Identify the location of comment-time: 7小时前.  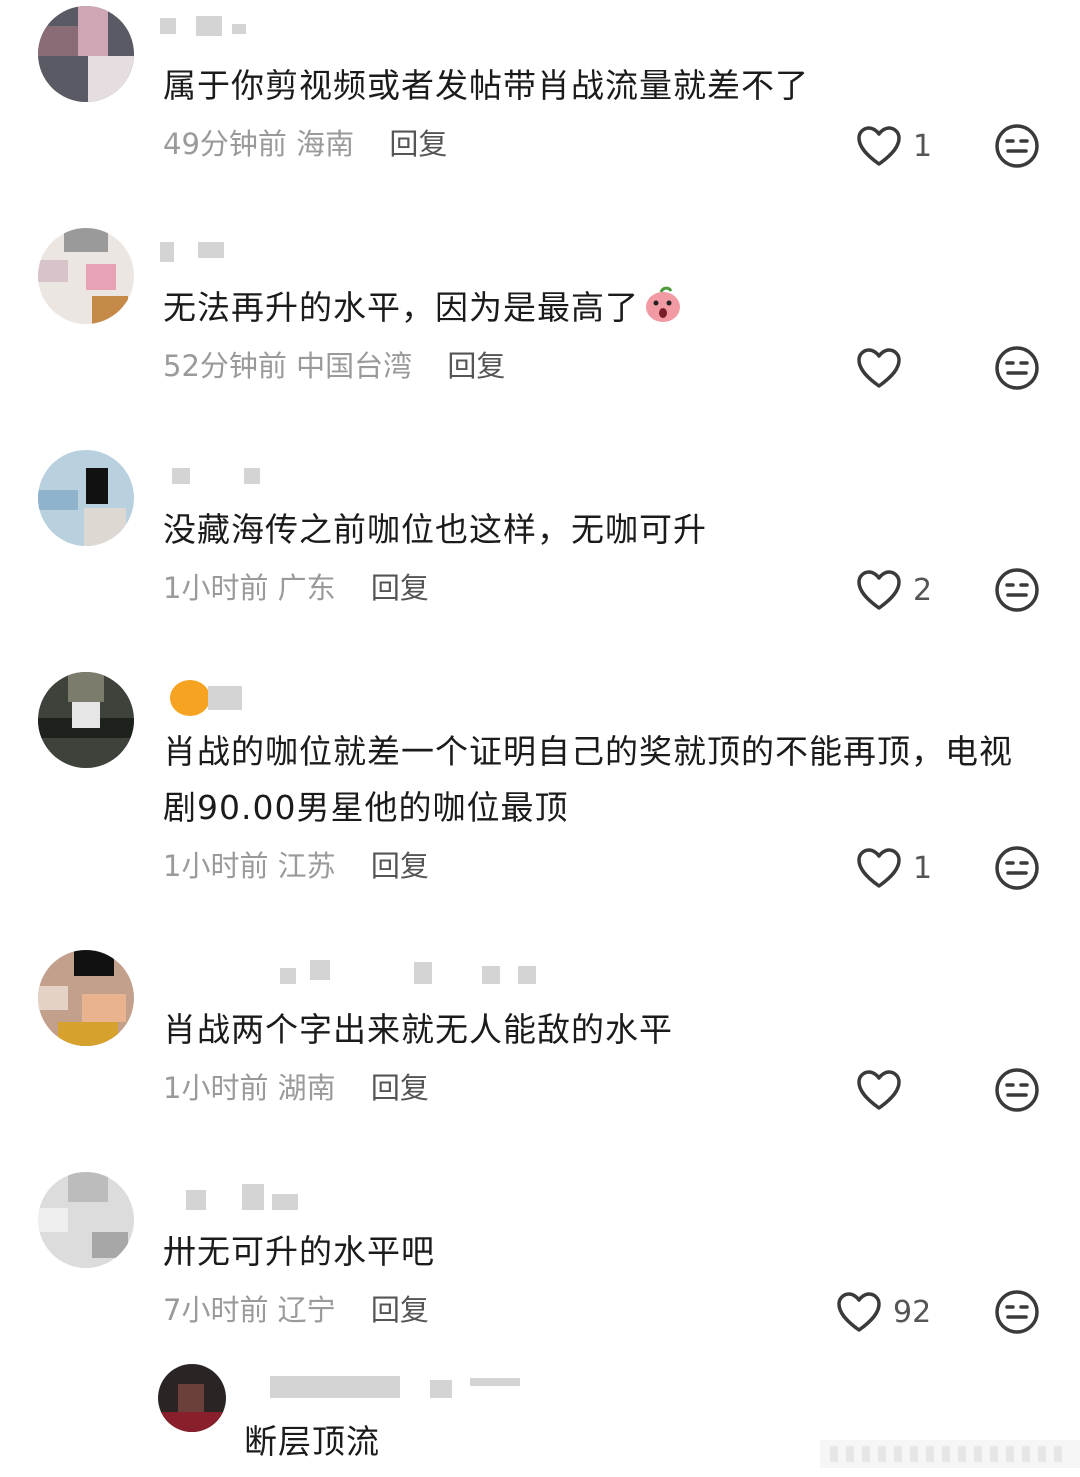
(216, 1310).